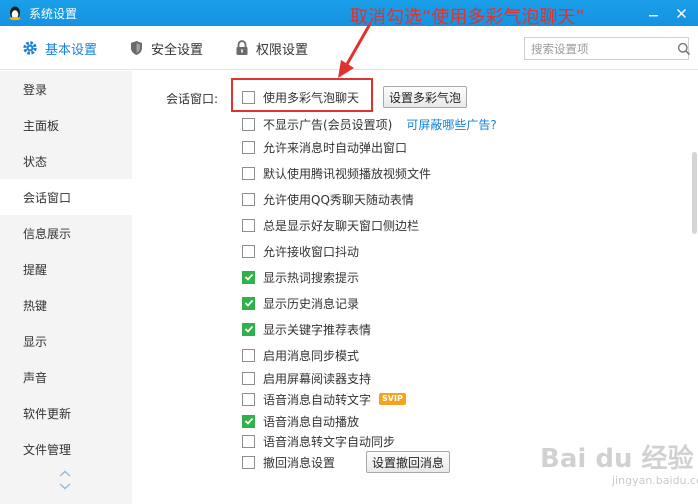 Image resolution: width=698 pixels, height=504 pixels. I want to click on tab-permission-settings: 权限设置, so click(271, 48).